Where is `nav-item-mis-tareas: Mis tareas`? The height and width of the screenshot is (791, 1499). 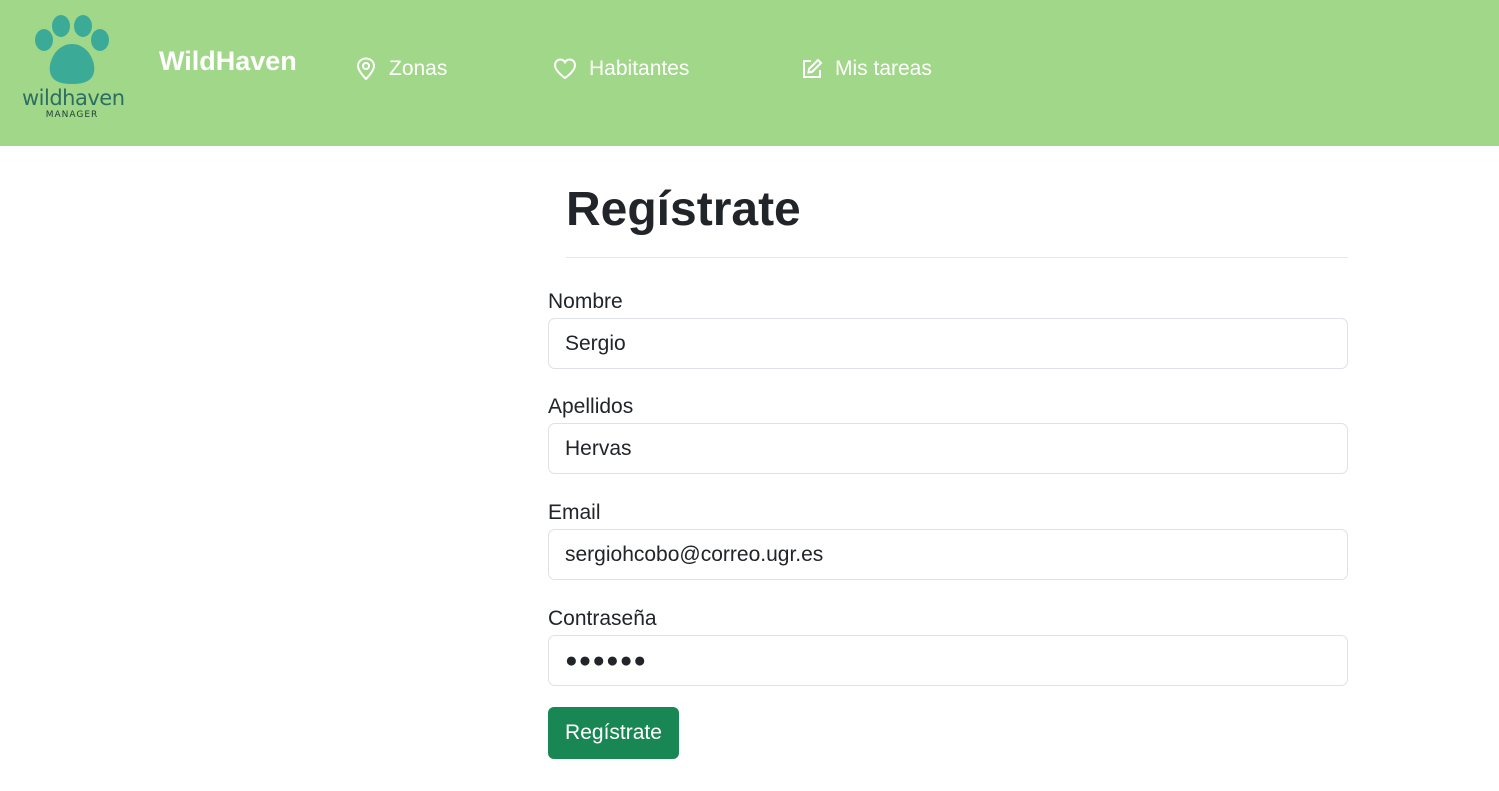 nav-item-mis-tareas: Mis tareas is located at coordinates (866, 69).